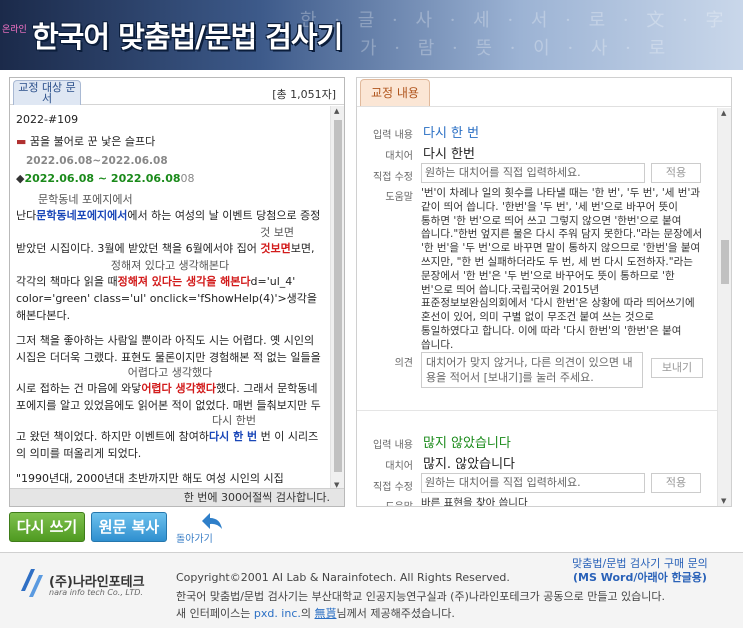  Describe the element at coordinates (32, 583) in the screenshot. I see `company-logo-icon` at that location.